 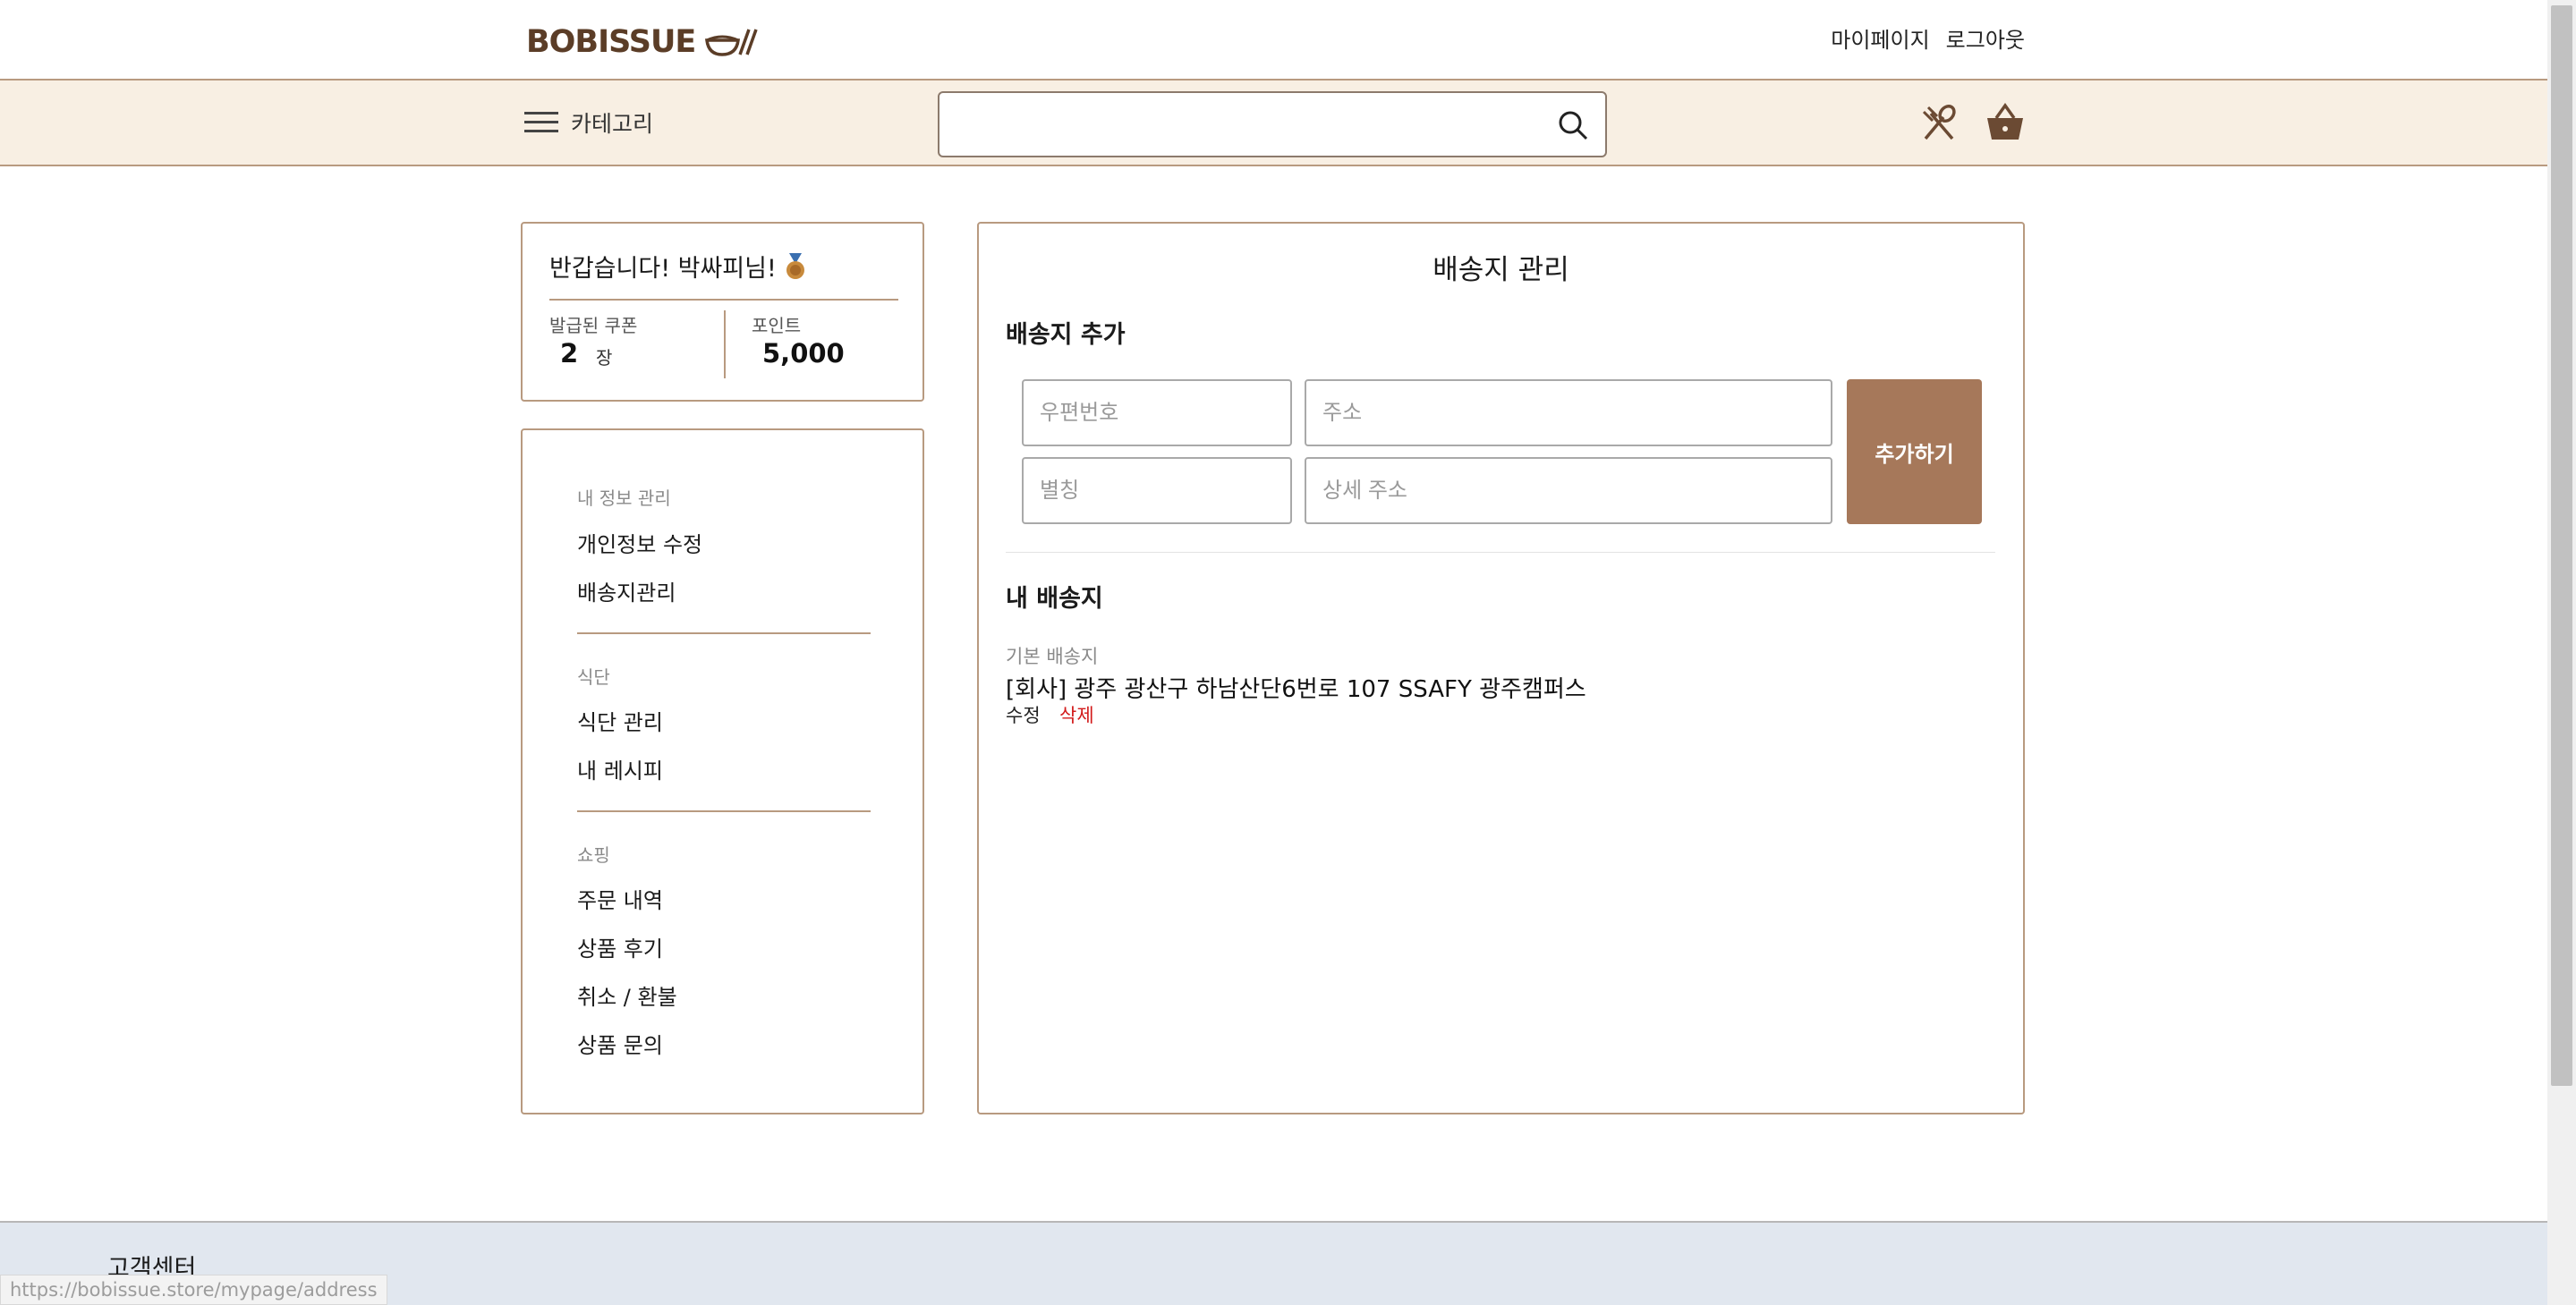 I want to click on greeting-text: 반갑습니다! 박싸피님!, so click(x=663, y=269).